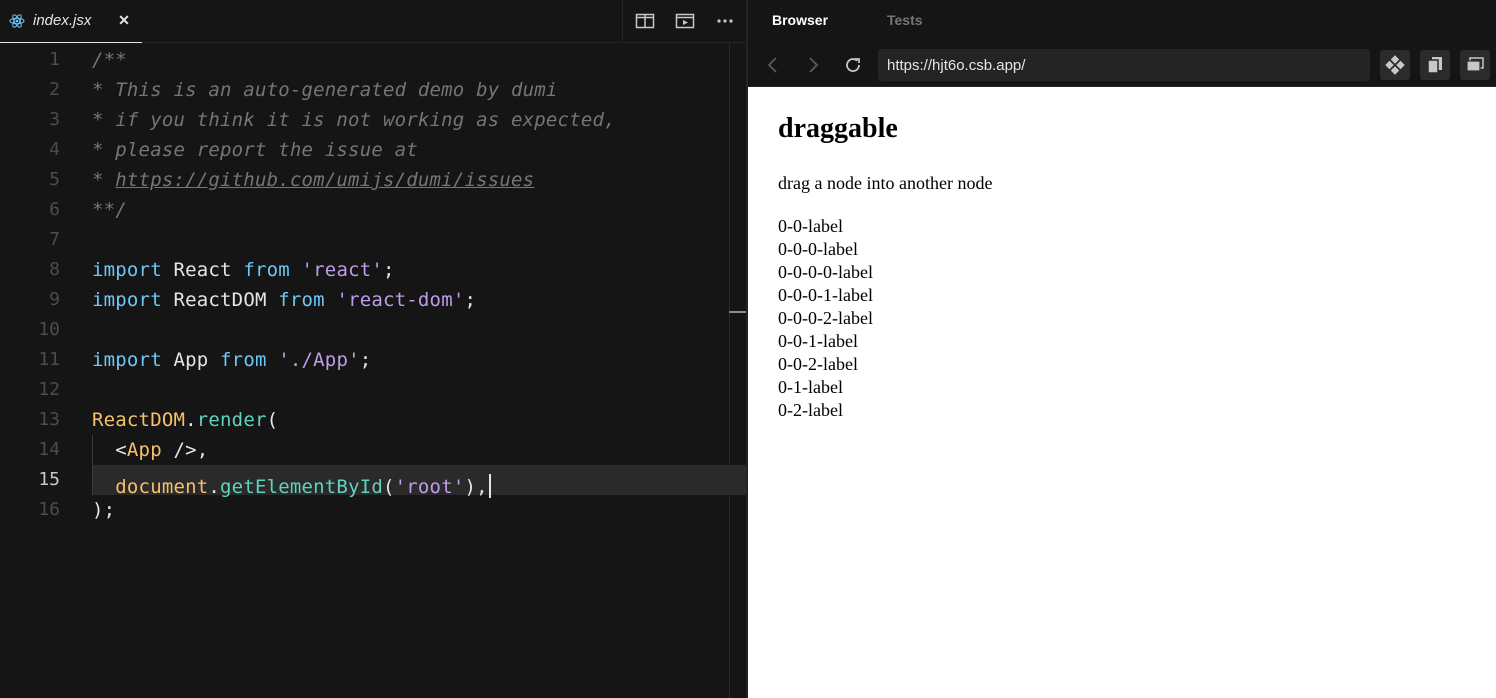 The width and height of the screenshot is (1496, 698). I want to click on reload-icon, so click(853, 65).